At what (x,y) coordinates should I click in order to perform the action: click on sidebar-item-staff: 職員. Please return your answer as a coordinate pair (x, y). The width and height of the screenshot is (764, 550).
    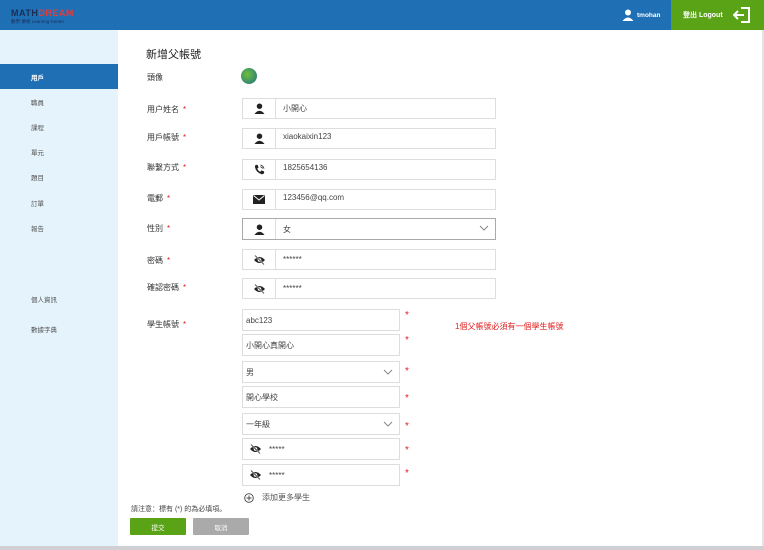
    Looking at the image, I should click on (59, 101).